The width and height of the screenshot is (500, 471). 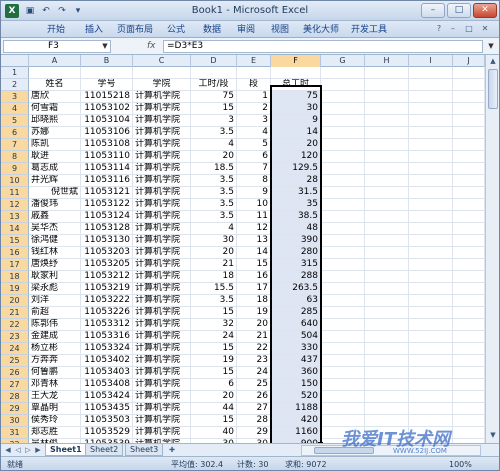 I want to click on cell: 俞超, so click(x=55, y=313).